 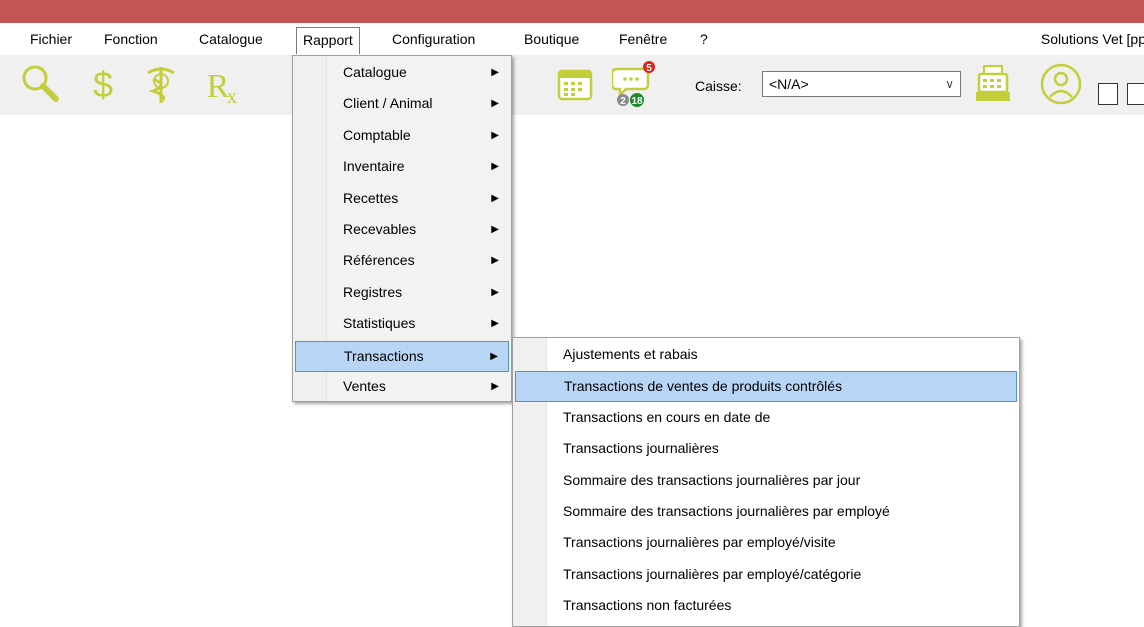 What do you see at coordinates (1135, 94) in the screenshot?
I see `close-button` at bounding box center [1135, 94].